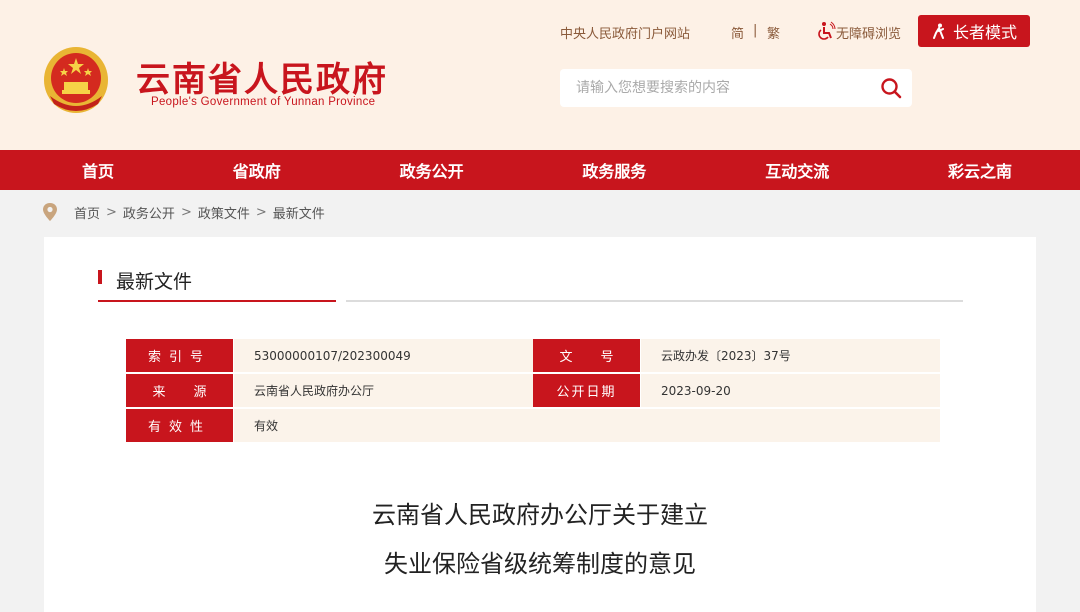 The width and height of the screenshot is (1080, 612). Describe the element at coordinates (614, 170) in the screenshot. I see `nav-item-government-services: 政务服务` at that location.